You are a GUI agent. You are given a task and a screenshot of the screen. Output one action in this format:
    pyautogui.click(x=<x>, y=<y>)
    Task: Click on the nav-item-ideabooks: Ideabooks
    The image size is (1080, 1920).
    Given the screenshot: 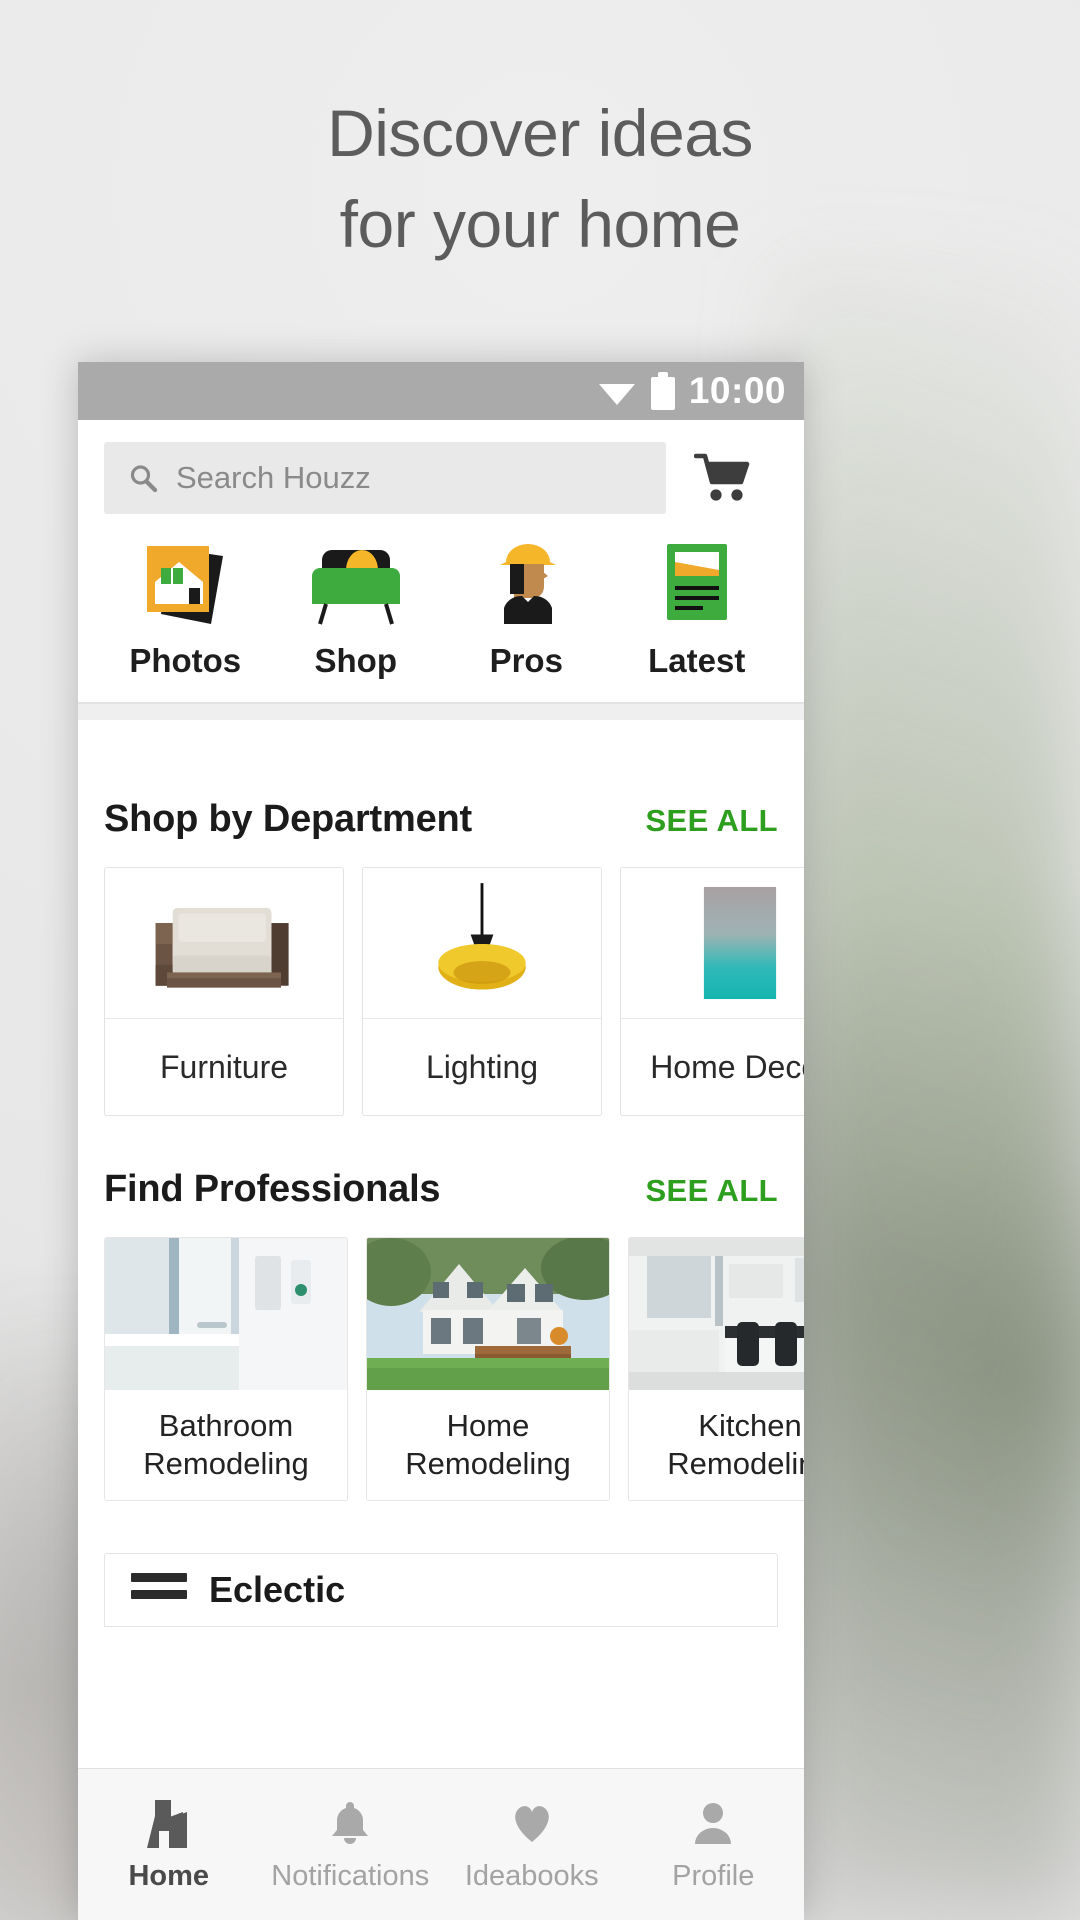 What is the action you would take?
    pyautogui.click(x=532, y=1844)
    